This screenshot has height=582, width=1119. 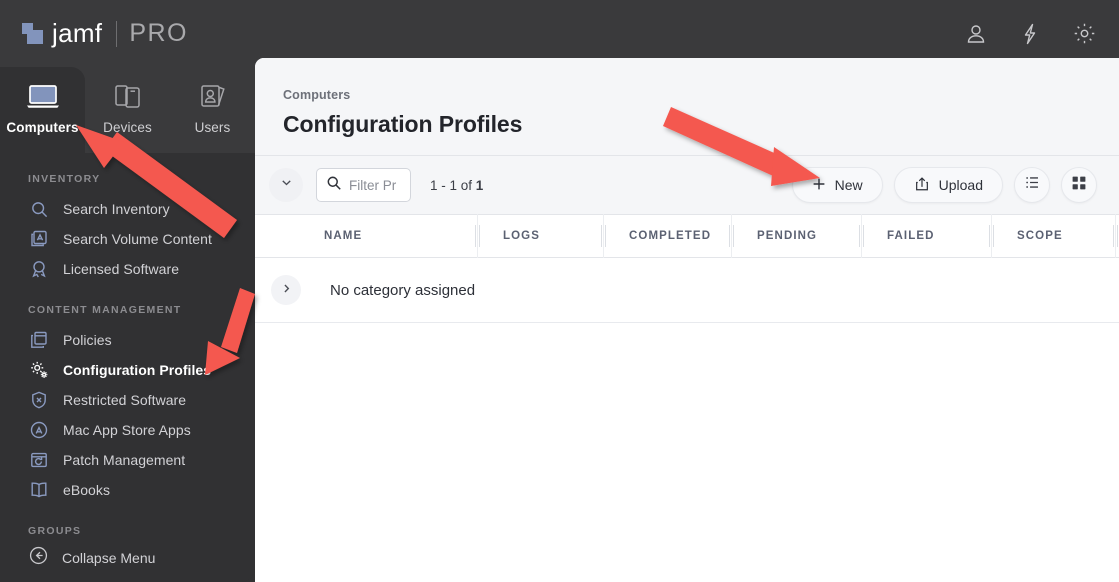 What do you see at coordinates (960, 185) in the screenshot?
I see `upload-button-label: Upload` at bounding box center [960, 185].